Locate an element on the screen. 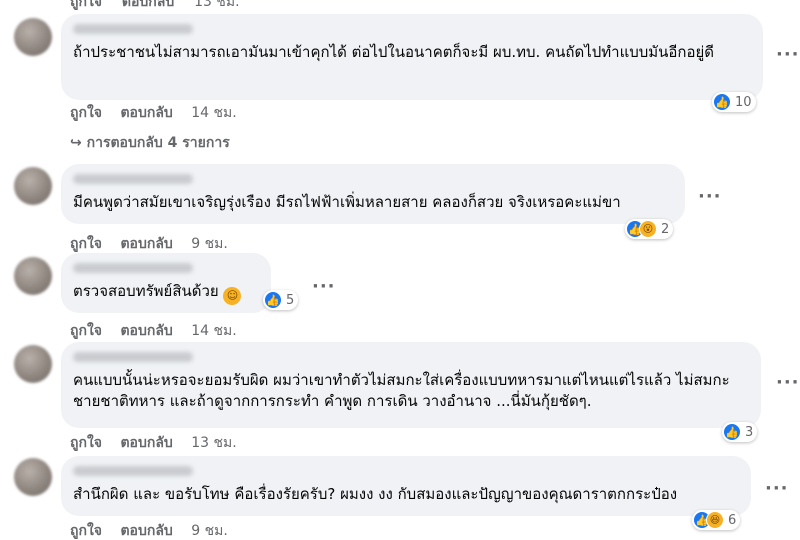  reaction-summary: 👍 3 is located at coordinates (740, 432).